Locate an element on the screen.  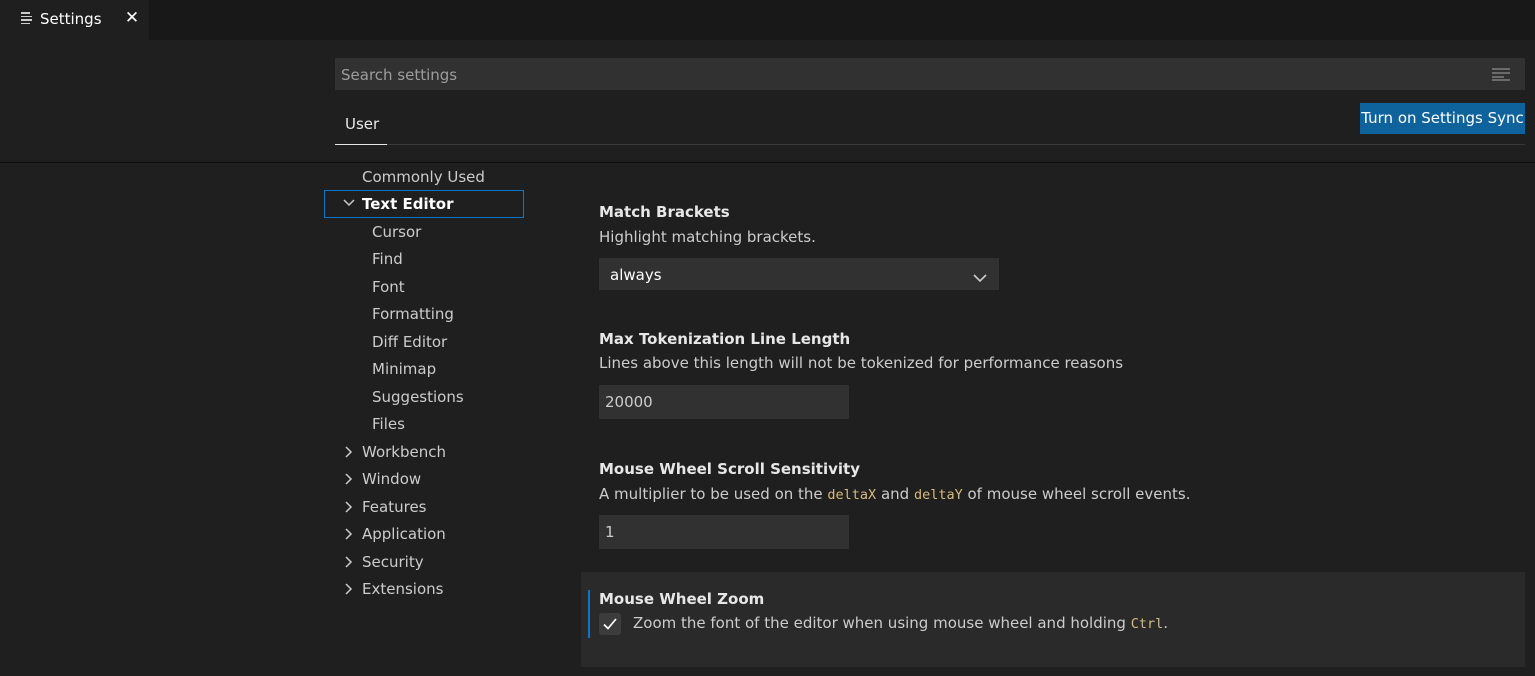
description-text: . is located at coordinates (1165, 623).